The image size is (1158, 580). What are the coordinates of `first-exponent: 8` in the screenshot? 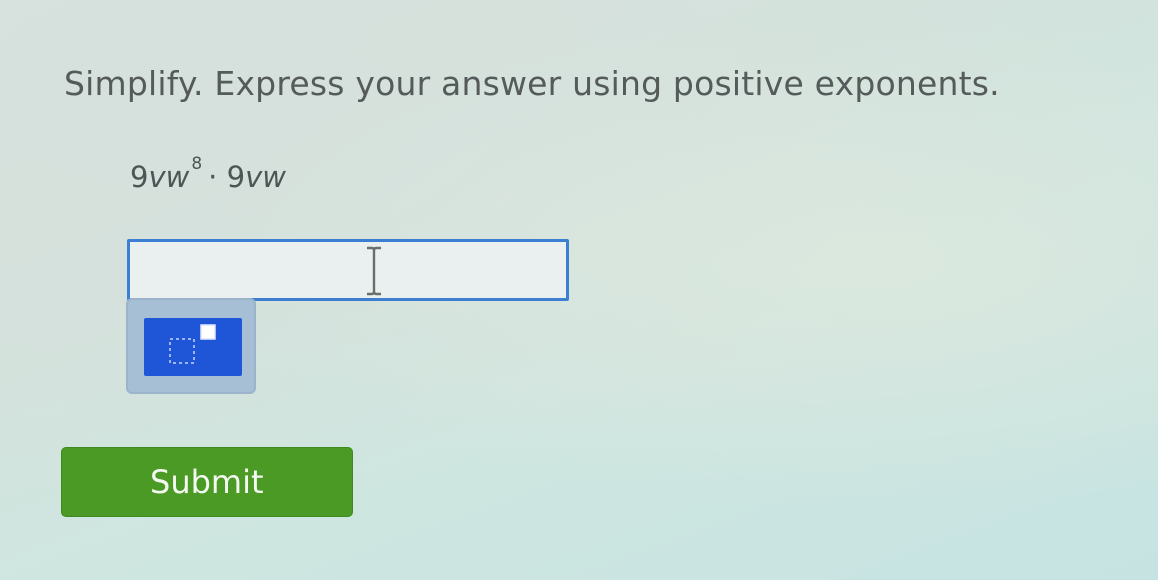 It's located at (197, 164).